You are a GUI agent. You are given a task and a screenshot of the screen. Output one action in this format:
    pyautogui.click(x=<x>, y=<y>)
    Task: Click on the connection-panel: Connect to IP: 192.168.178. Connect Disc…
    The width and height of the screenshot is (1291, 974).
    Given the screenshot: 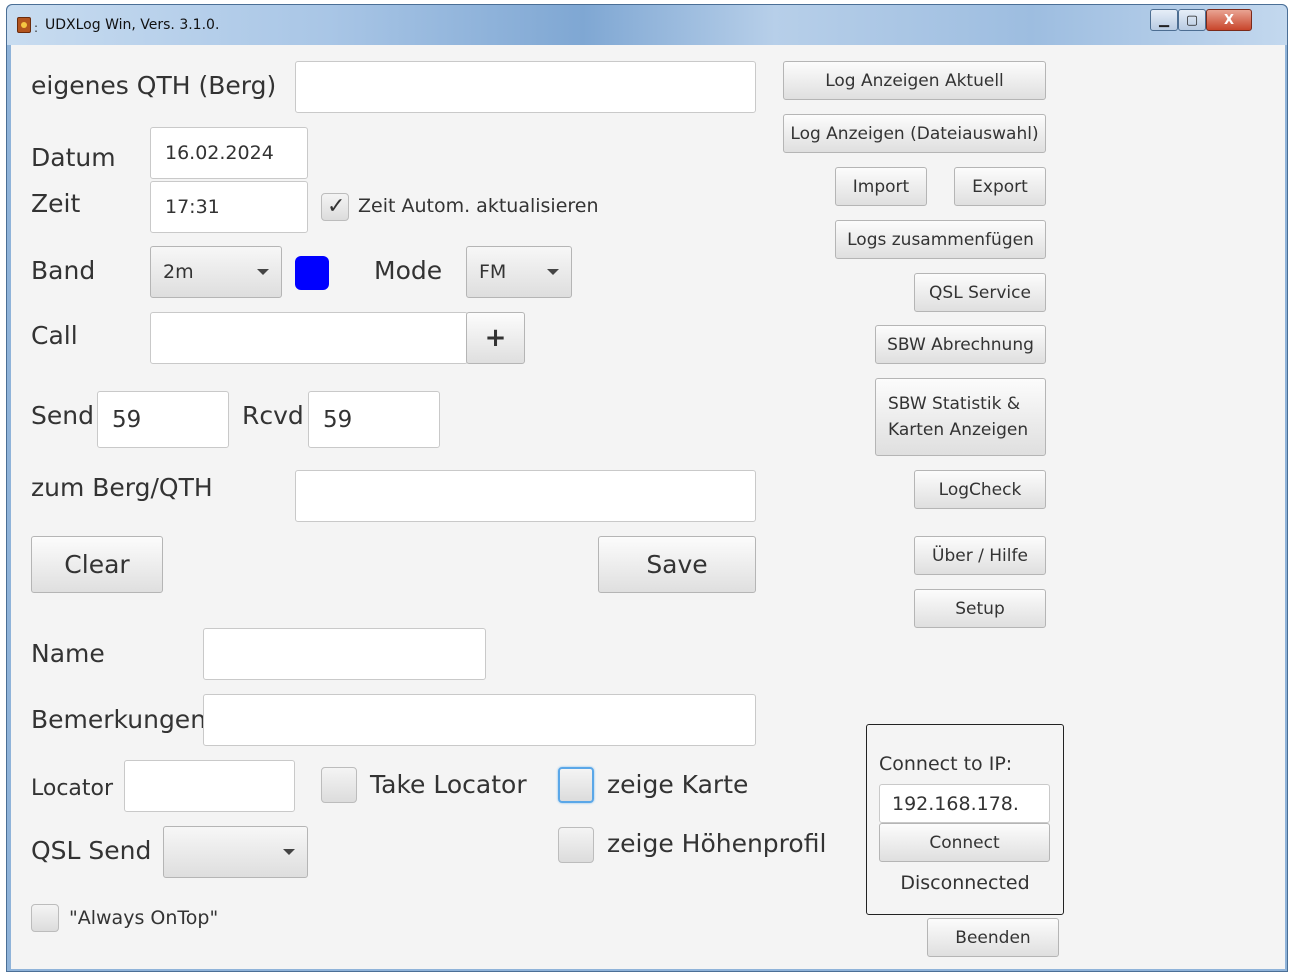 What is the action you would take?
    pyautogui.click(x=965, y=819)
    